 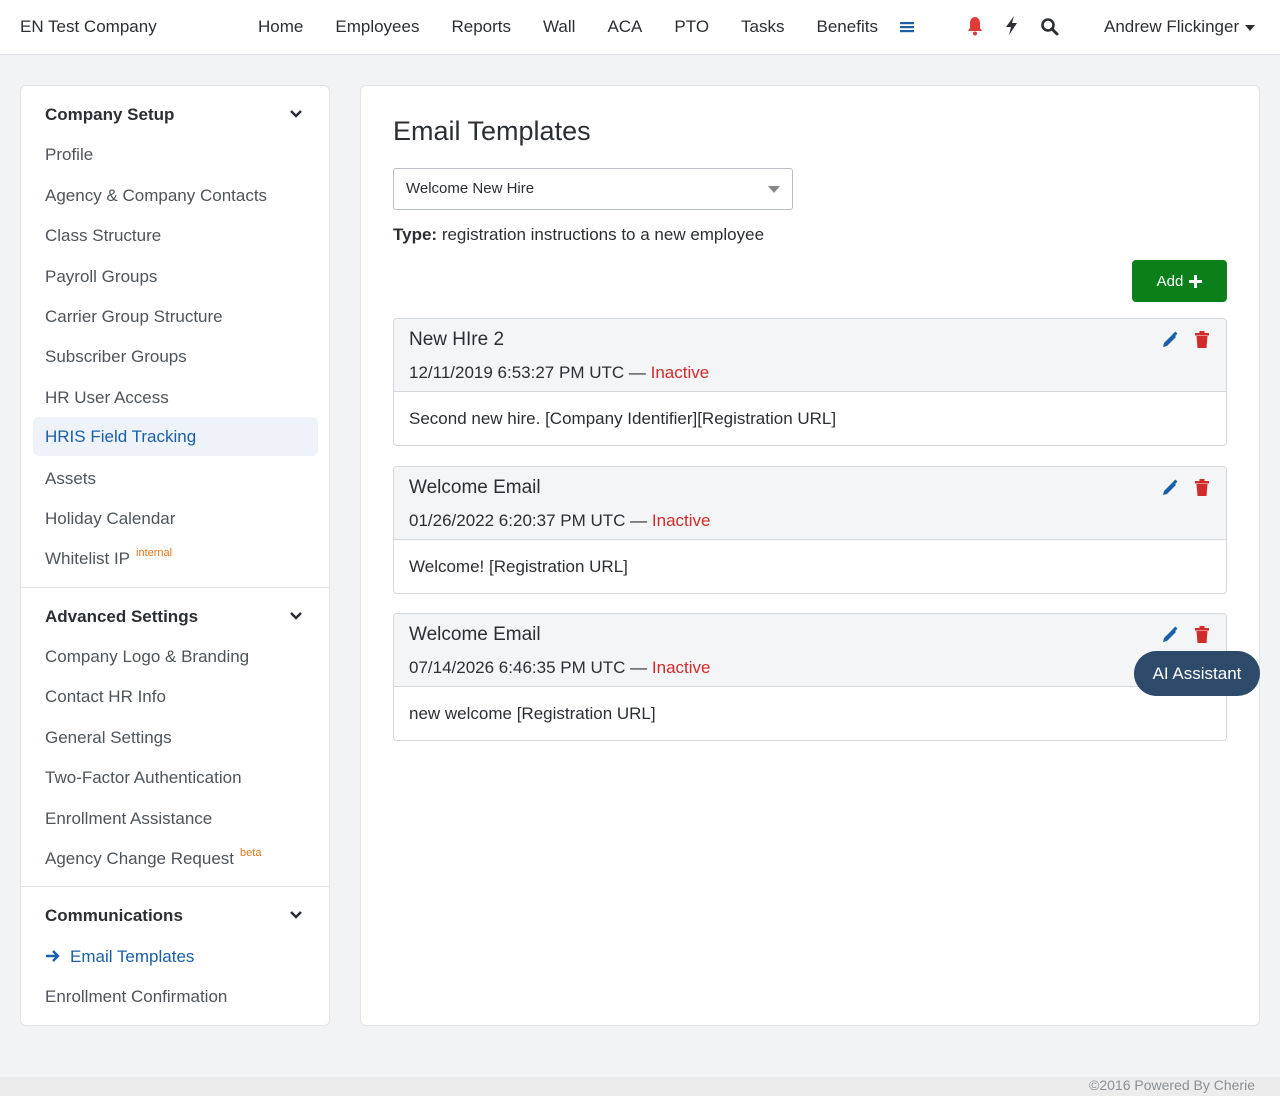 I want to click on template-meta: 07/14/2026 6:46:35 PM UTC — Inactive, so click(x=559, y=668).